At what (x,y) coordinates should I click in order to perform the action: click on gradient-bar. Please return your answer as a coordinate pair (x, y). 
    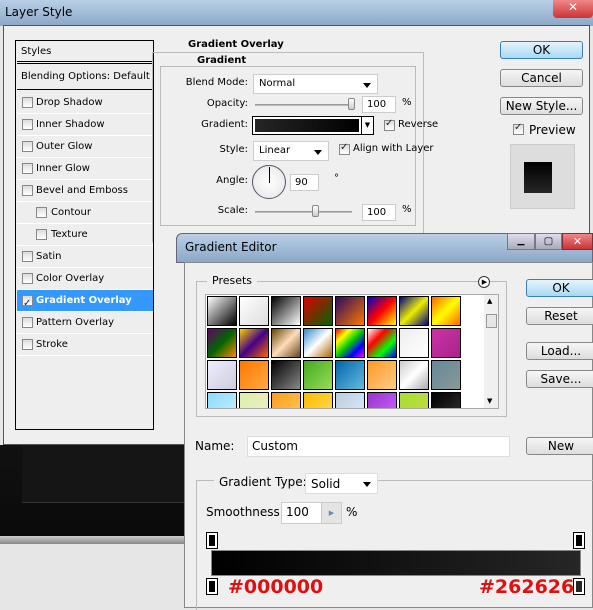
    Looking at the image, I should click on (396, 563).